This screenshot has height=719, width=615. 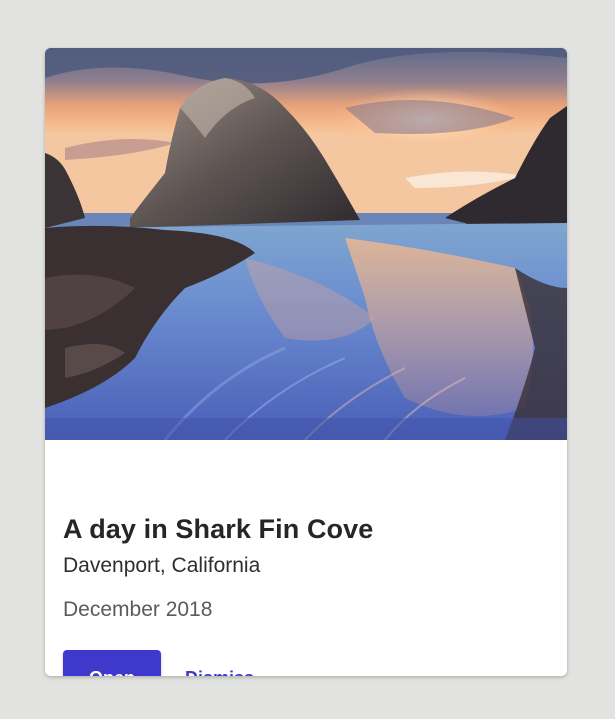 I want to click on dismiss-button: Dismiss, so click(x=219, y=667).